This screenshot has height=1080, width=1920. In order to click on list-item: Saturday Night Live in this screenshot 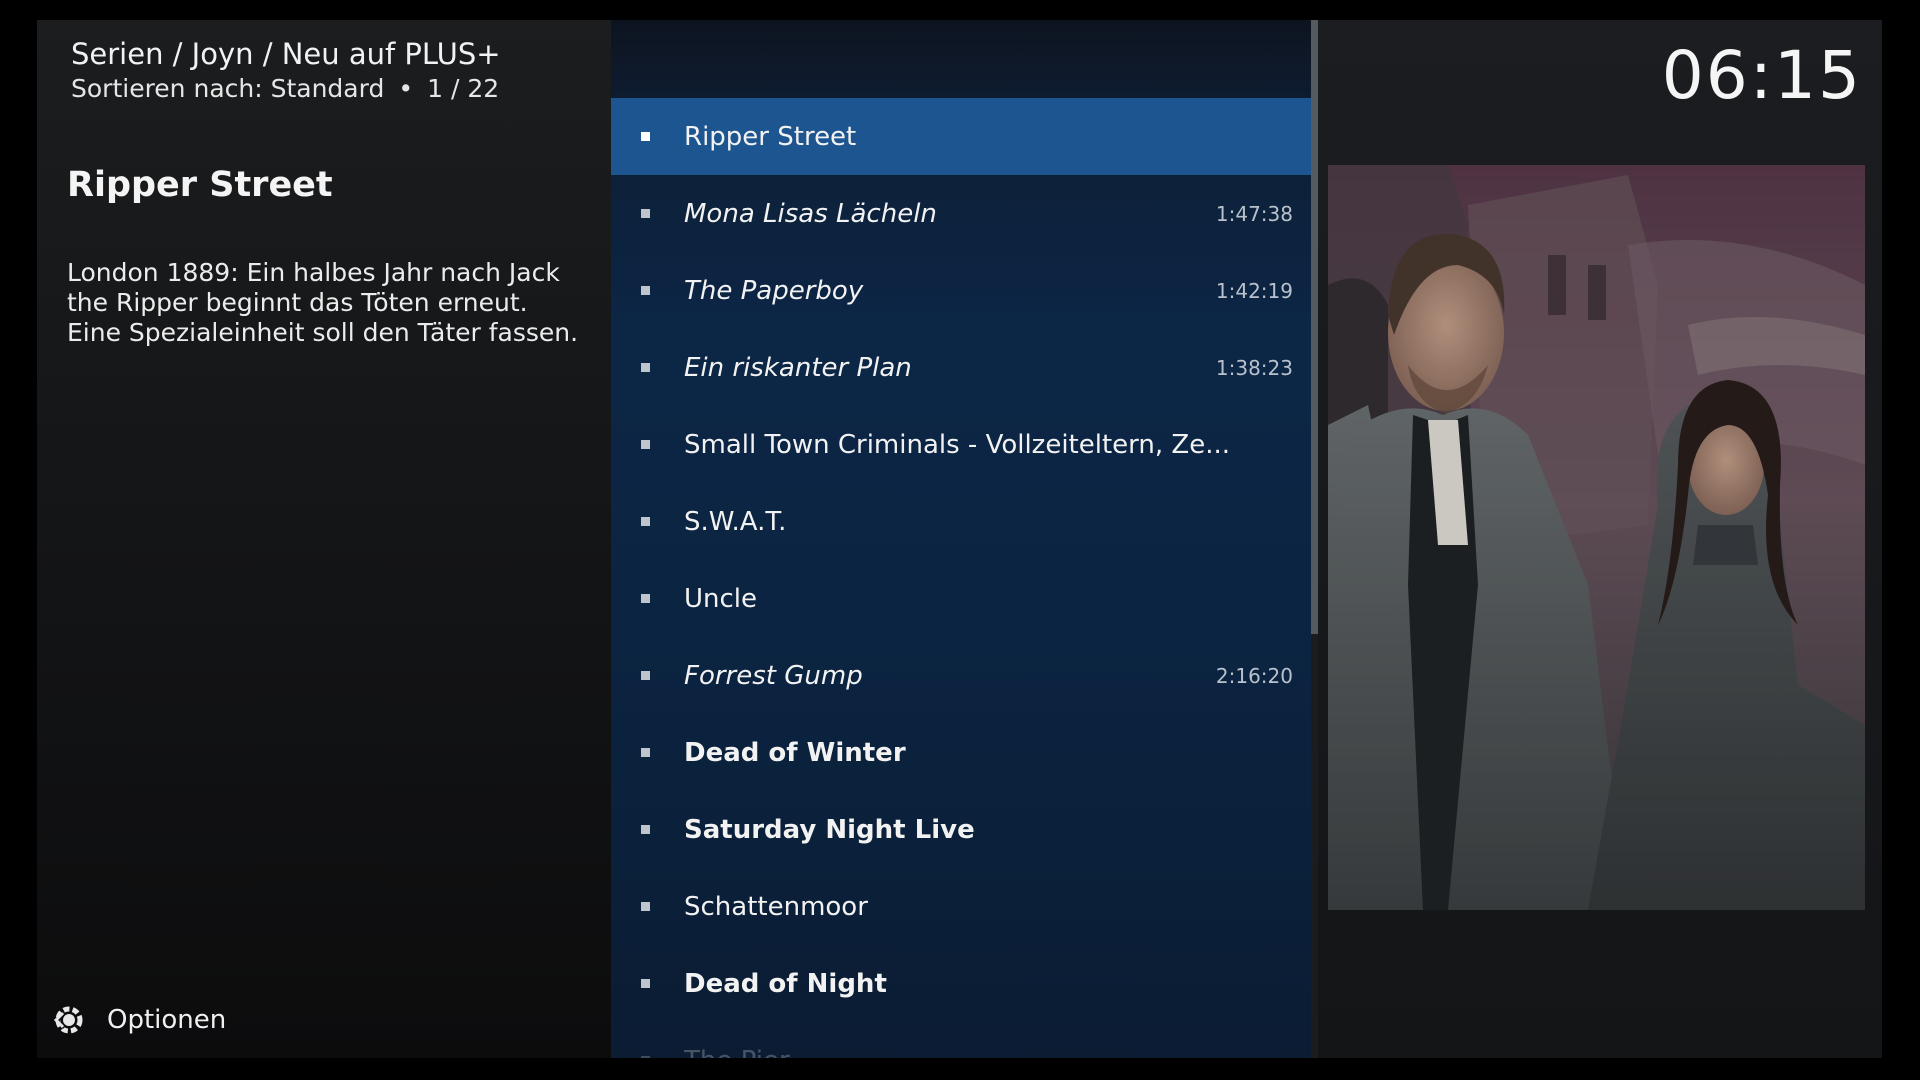, I will do `click(961, 829)`.